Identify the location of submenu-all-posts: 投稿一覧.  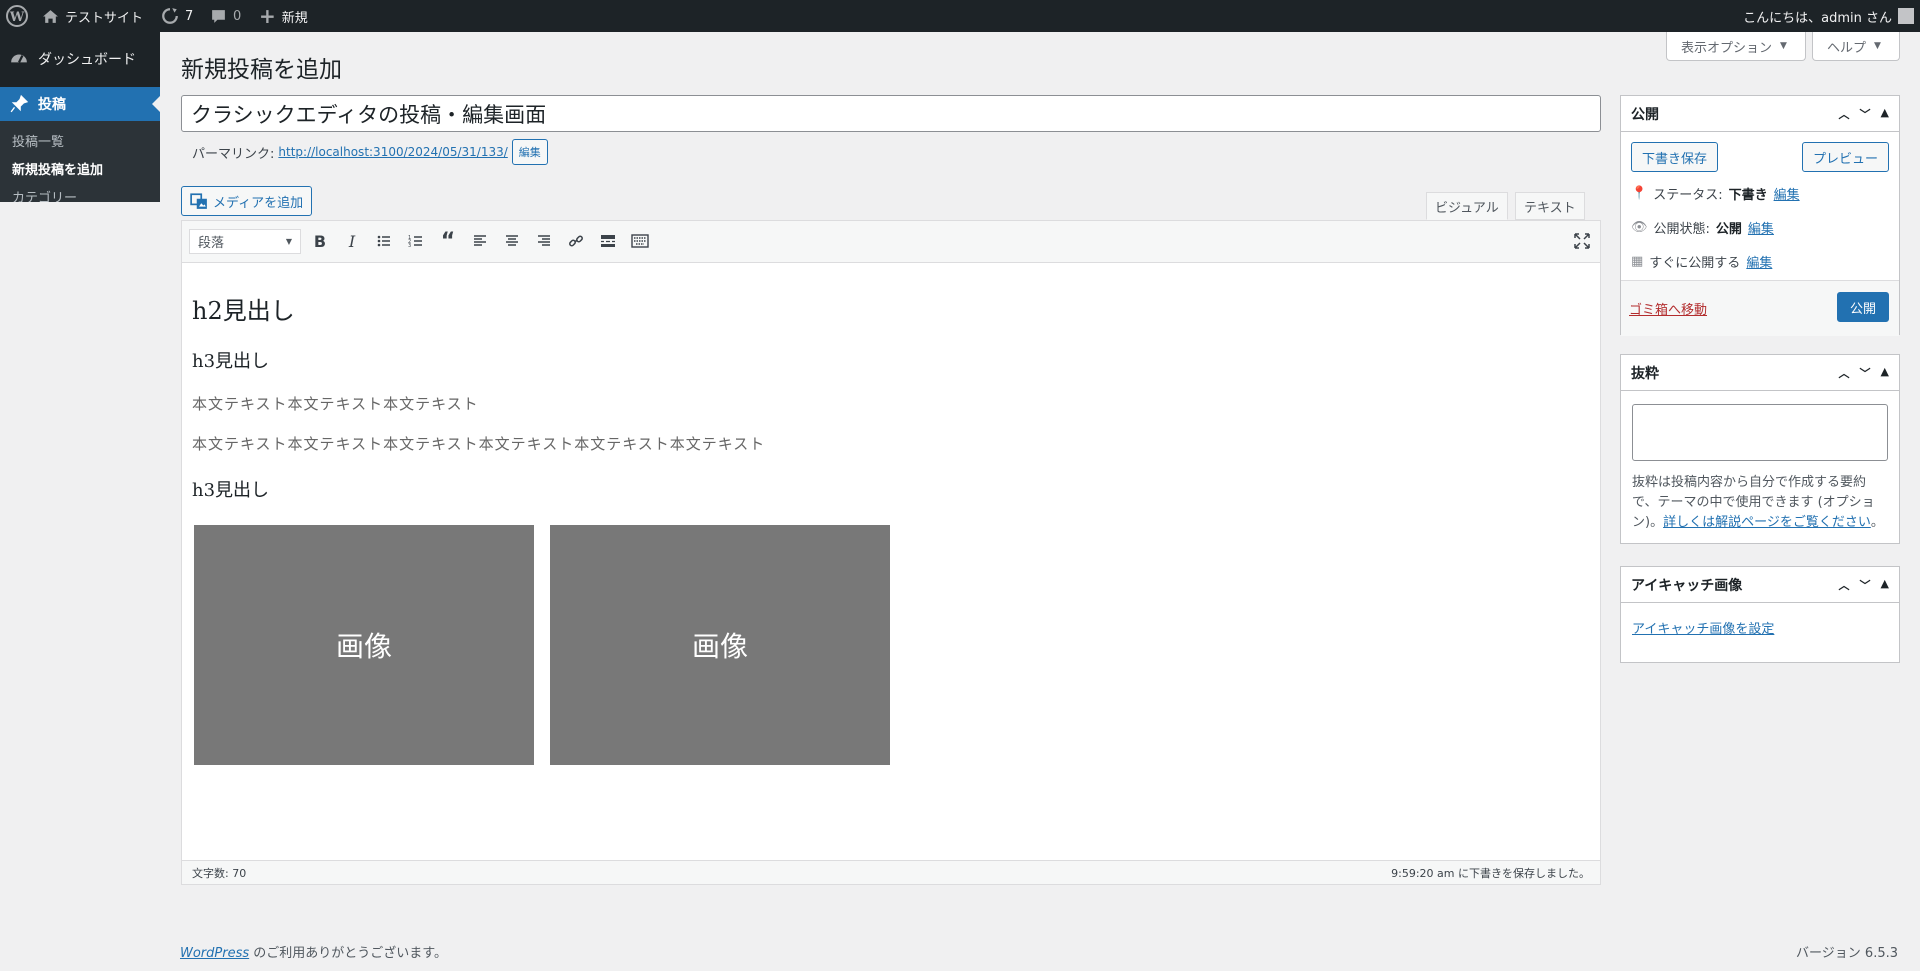
(80, 140).